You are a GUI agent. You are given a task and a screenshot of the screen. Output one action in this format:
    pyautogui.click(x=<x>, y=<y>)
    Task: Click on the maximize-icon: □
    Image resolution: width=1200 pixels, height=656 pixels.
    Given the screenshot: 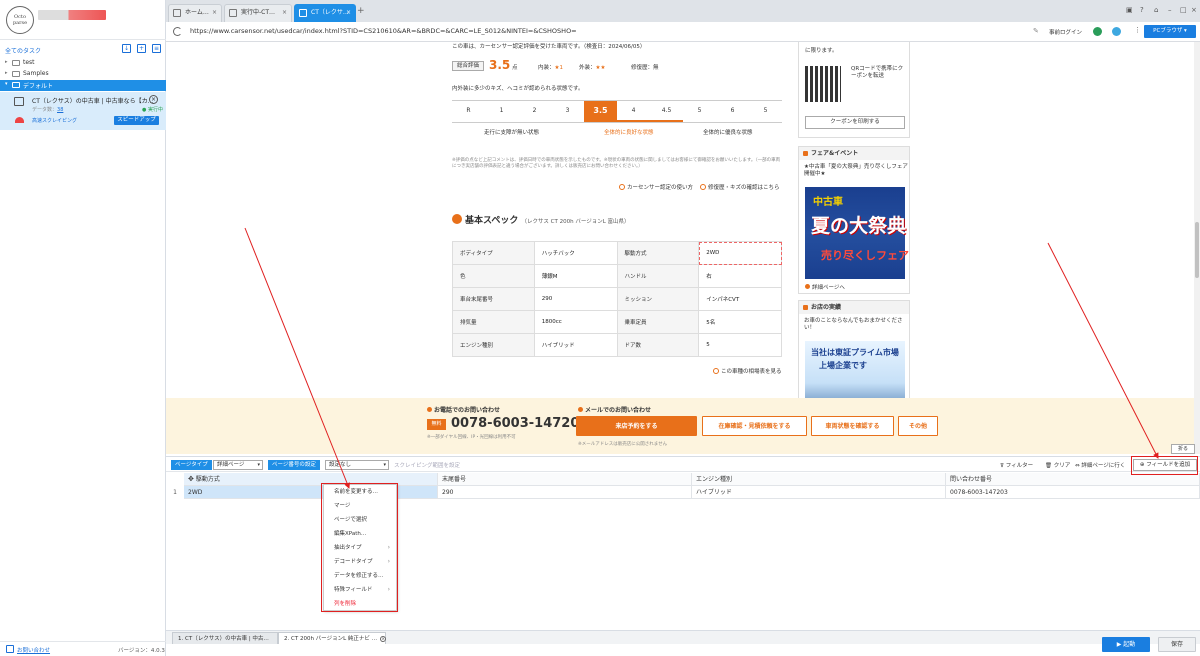 What is the action you would take?
    pyautogui.click(x=1183, y=10)
    